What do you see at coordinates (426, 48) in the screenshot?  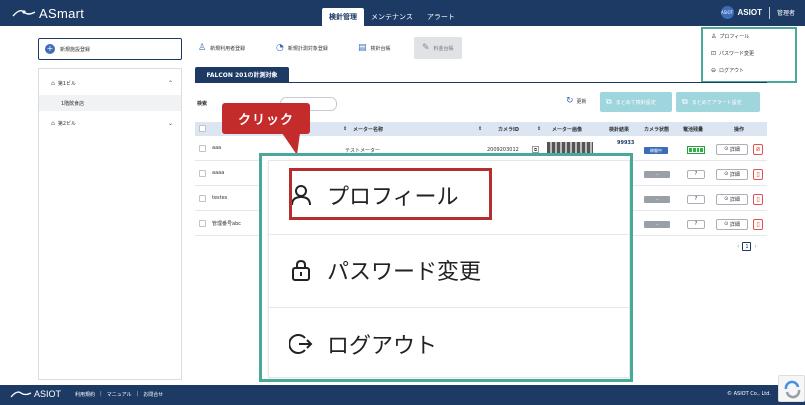 I see `pen-icon: ✎` at bounding box center [426, 48].